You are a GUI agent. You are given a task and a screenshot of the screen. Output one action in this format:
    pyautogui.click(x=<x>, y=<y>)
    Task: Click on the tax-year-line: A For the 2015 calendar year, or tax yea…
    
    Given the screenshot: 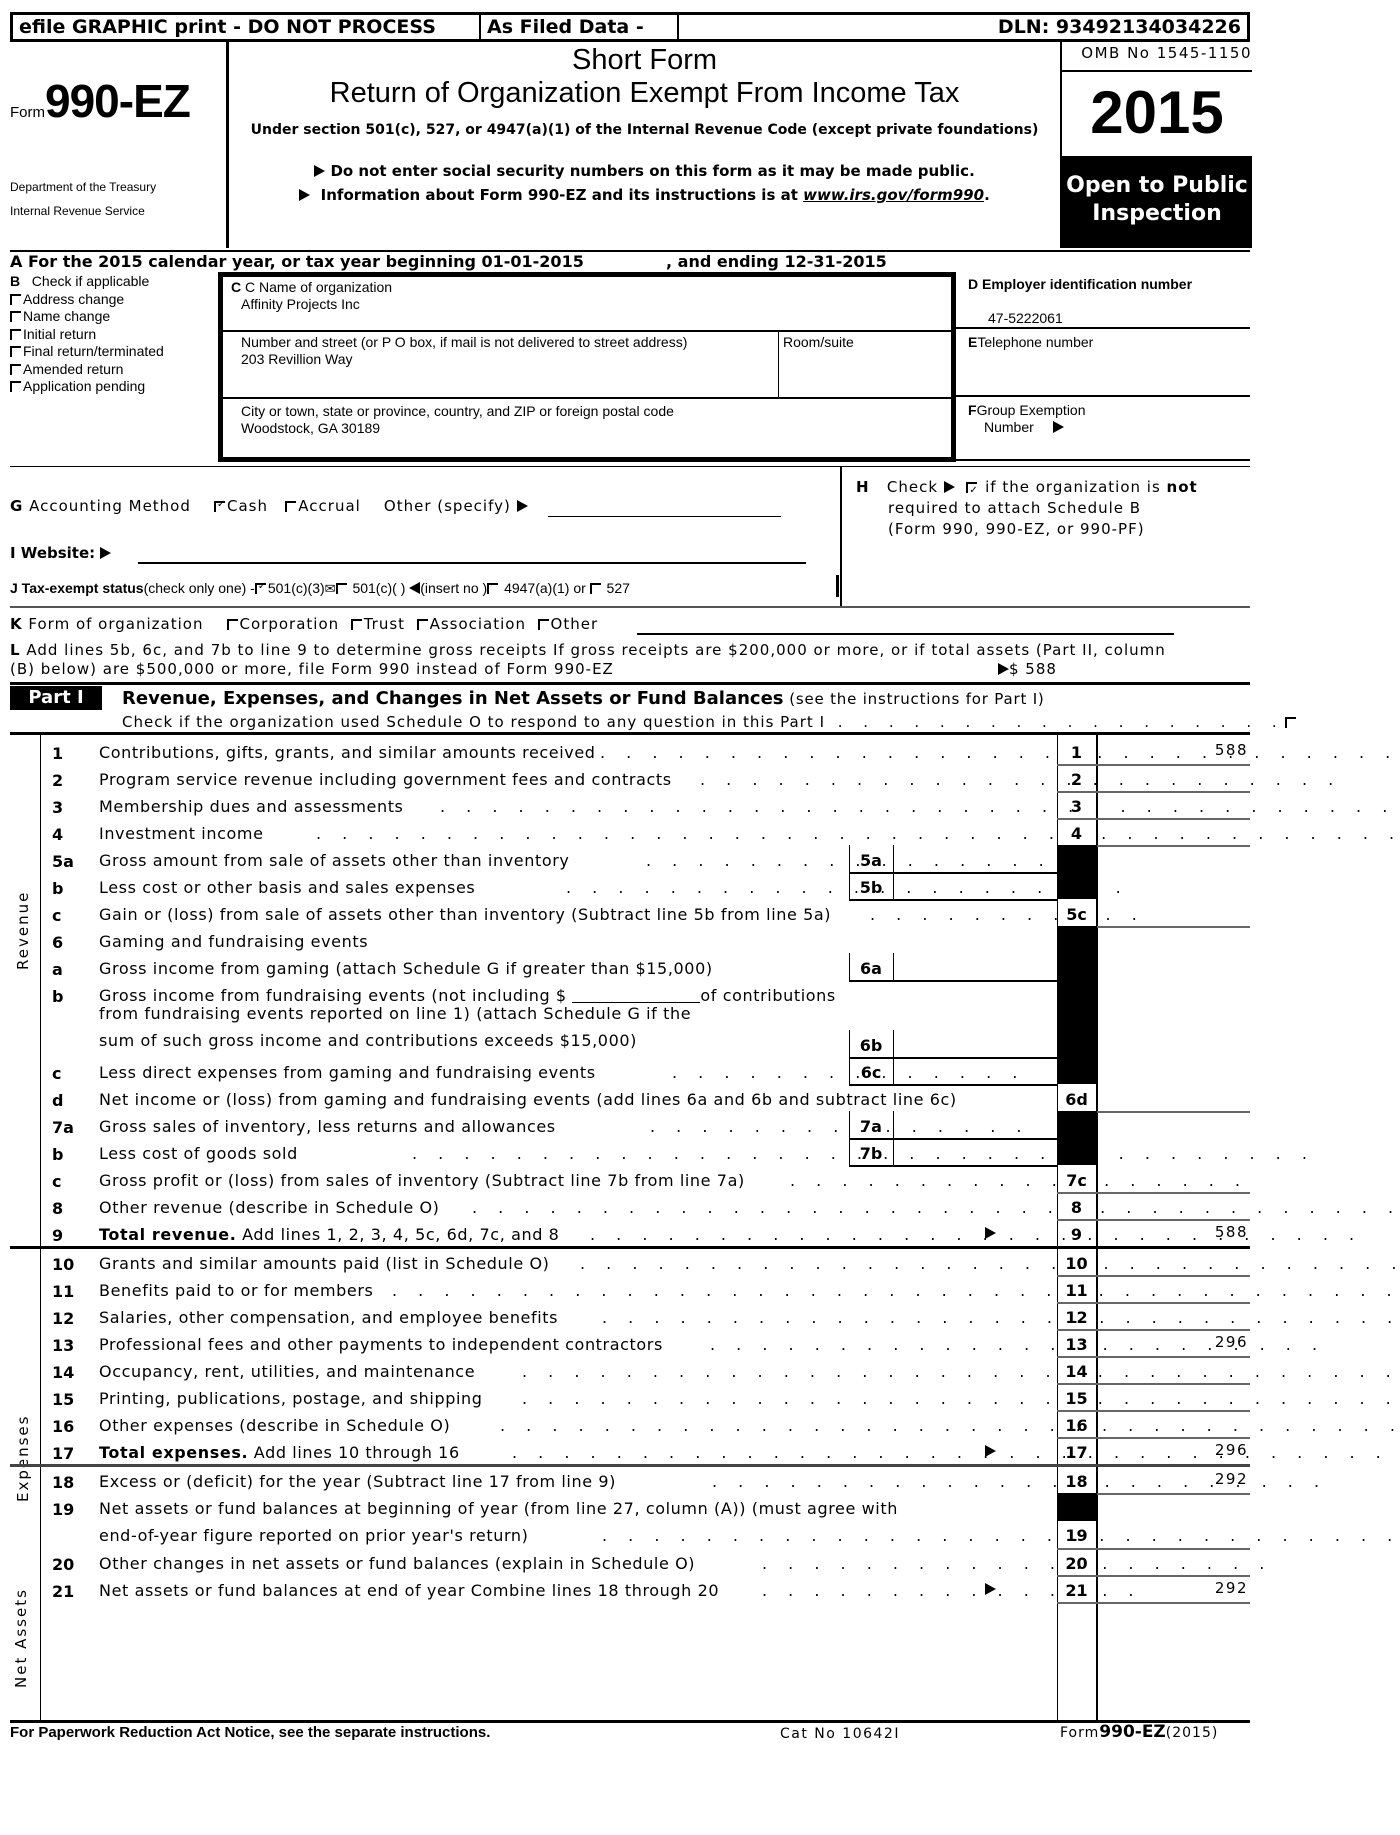 What is the action you would take?
    pyautogui.click(x=297, y=261)
    